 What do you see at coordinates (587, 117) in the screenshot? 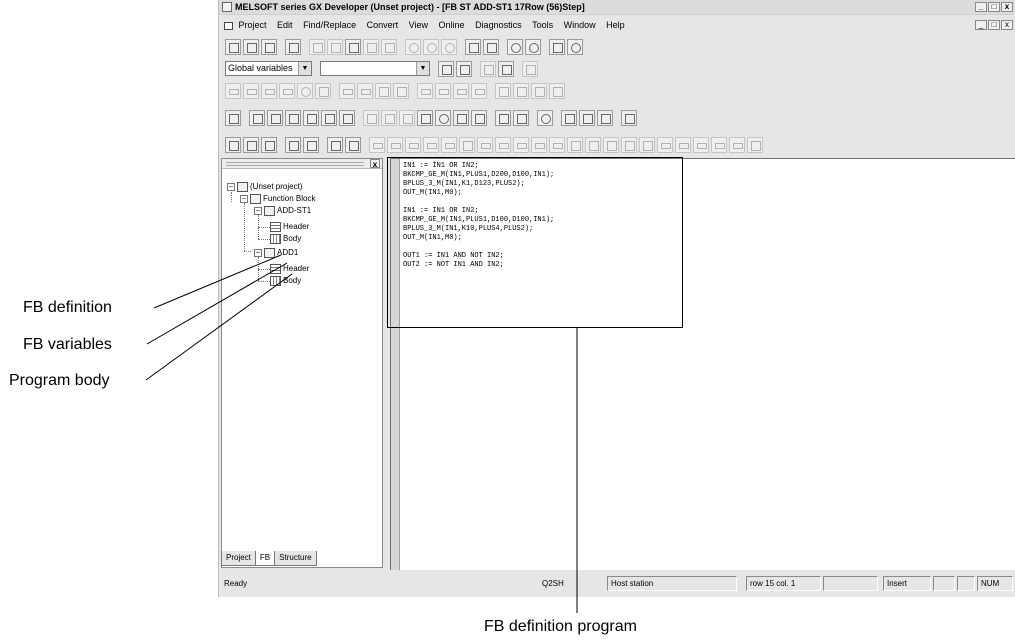
I see `device-batch-icon` at bounding box center [587, 117].